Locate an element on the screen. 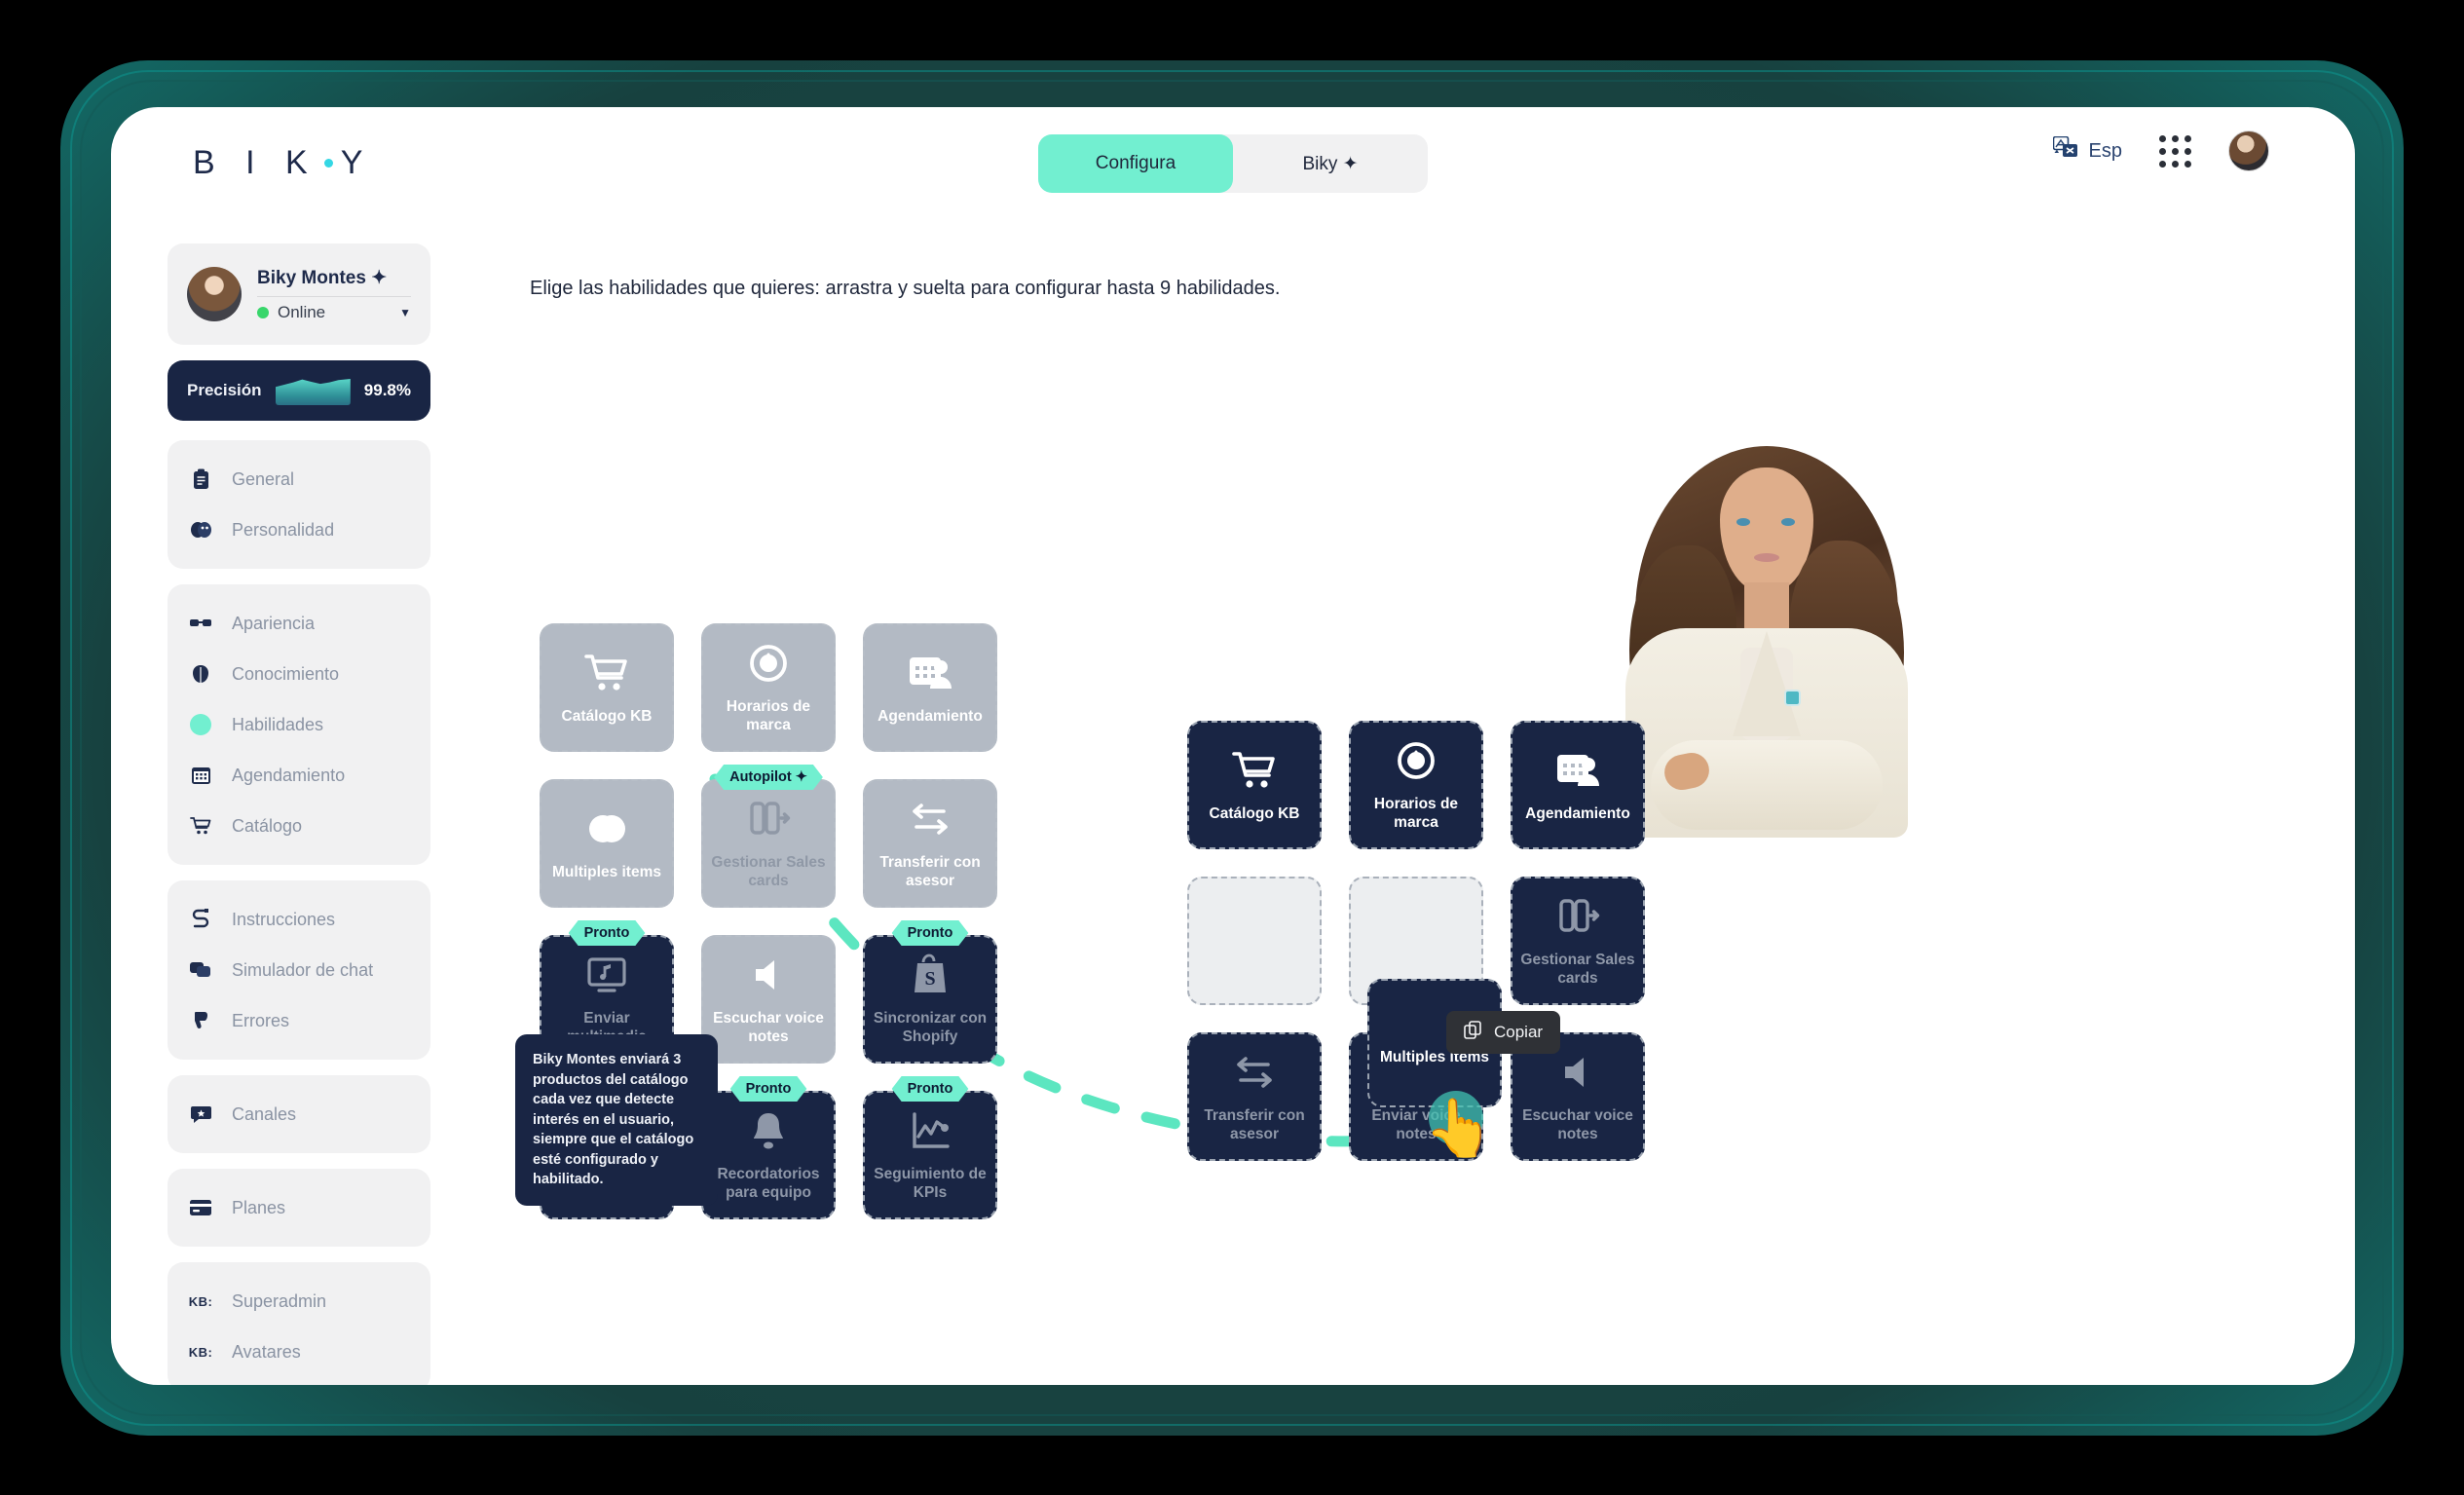 The image size is (2464, 1495). translate-icon is located at coordinates (2065, 150).